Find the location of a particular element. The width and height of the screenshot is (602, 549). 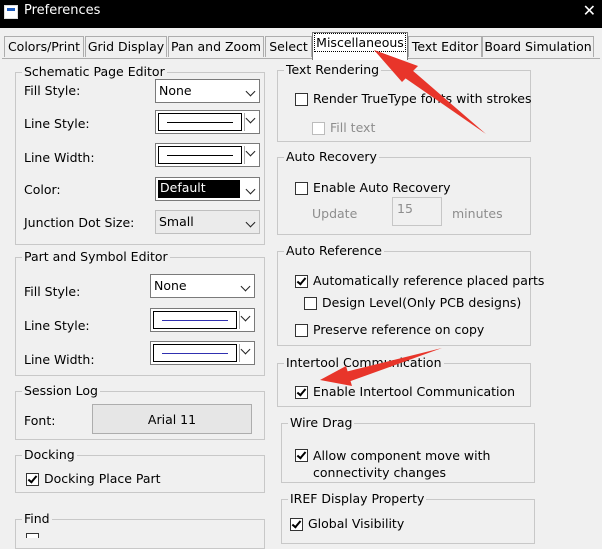

update-label: Update is located at coordinates (335, 213).